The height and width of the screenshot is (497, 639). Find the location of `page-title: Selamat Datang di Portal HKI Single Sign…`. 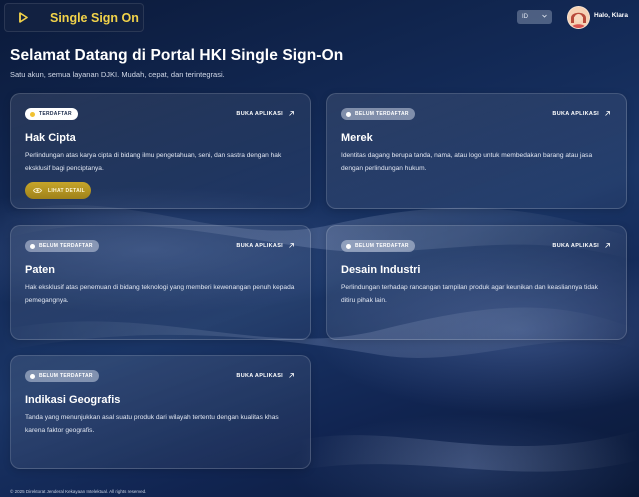

page-title: Selamat Datang di Portal HKI Single Sign… is located at coordinates (177, 55).